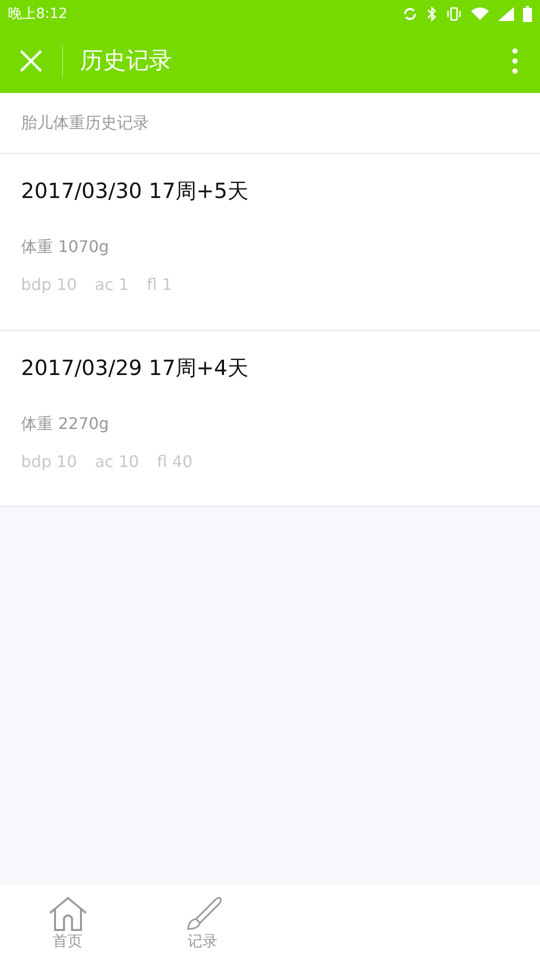 This screenshot has height=960, width=540. Describe the element at coordinates (68, 914) in the screenshot. I see `home-icon` at that location.